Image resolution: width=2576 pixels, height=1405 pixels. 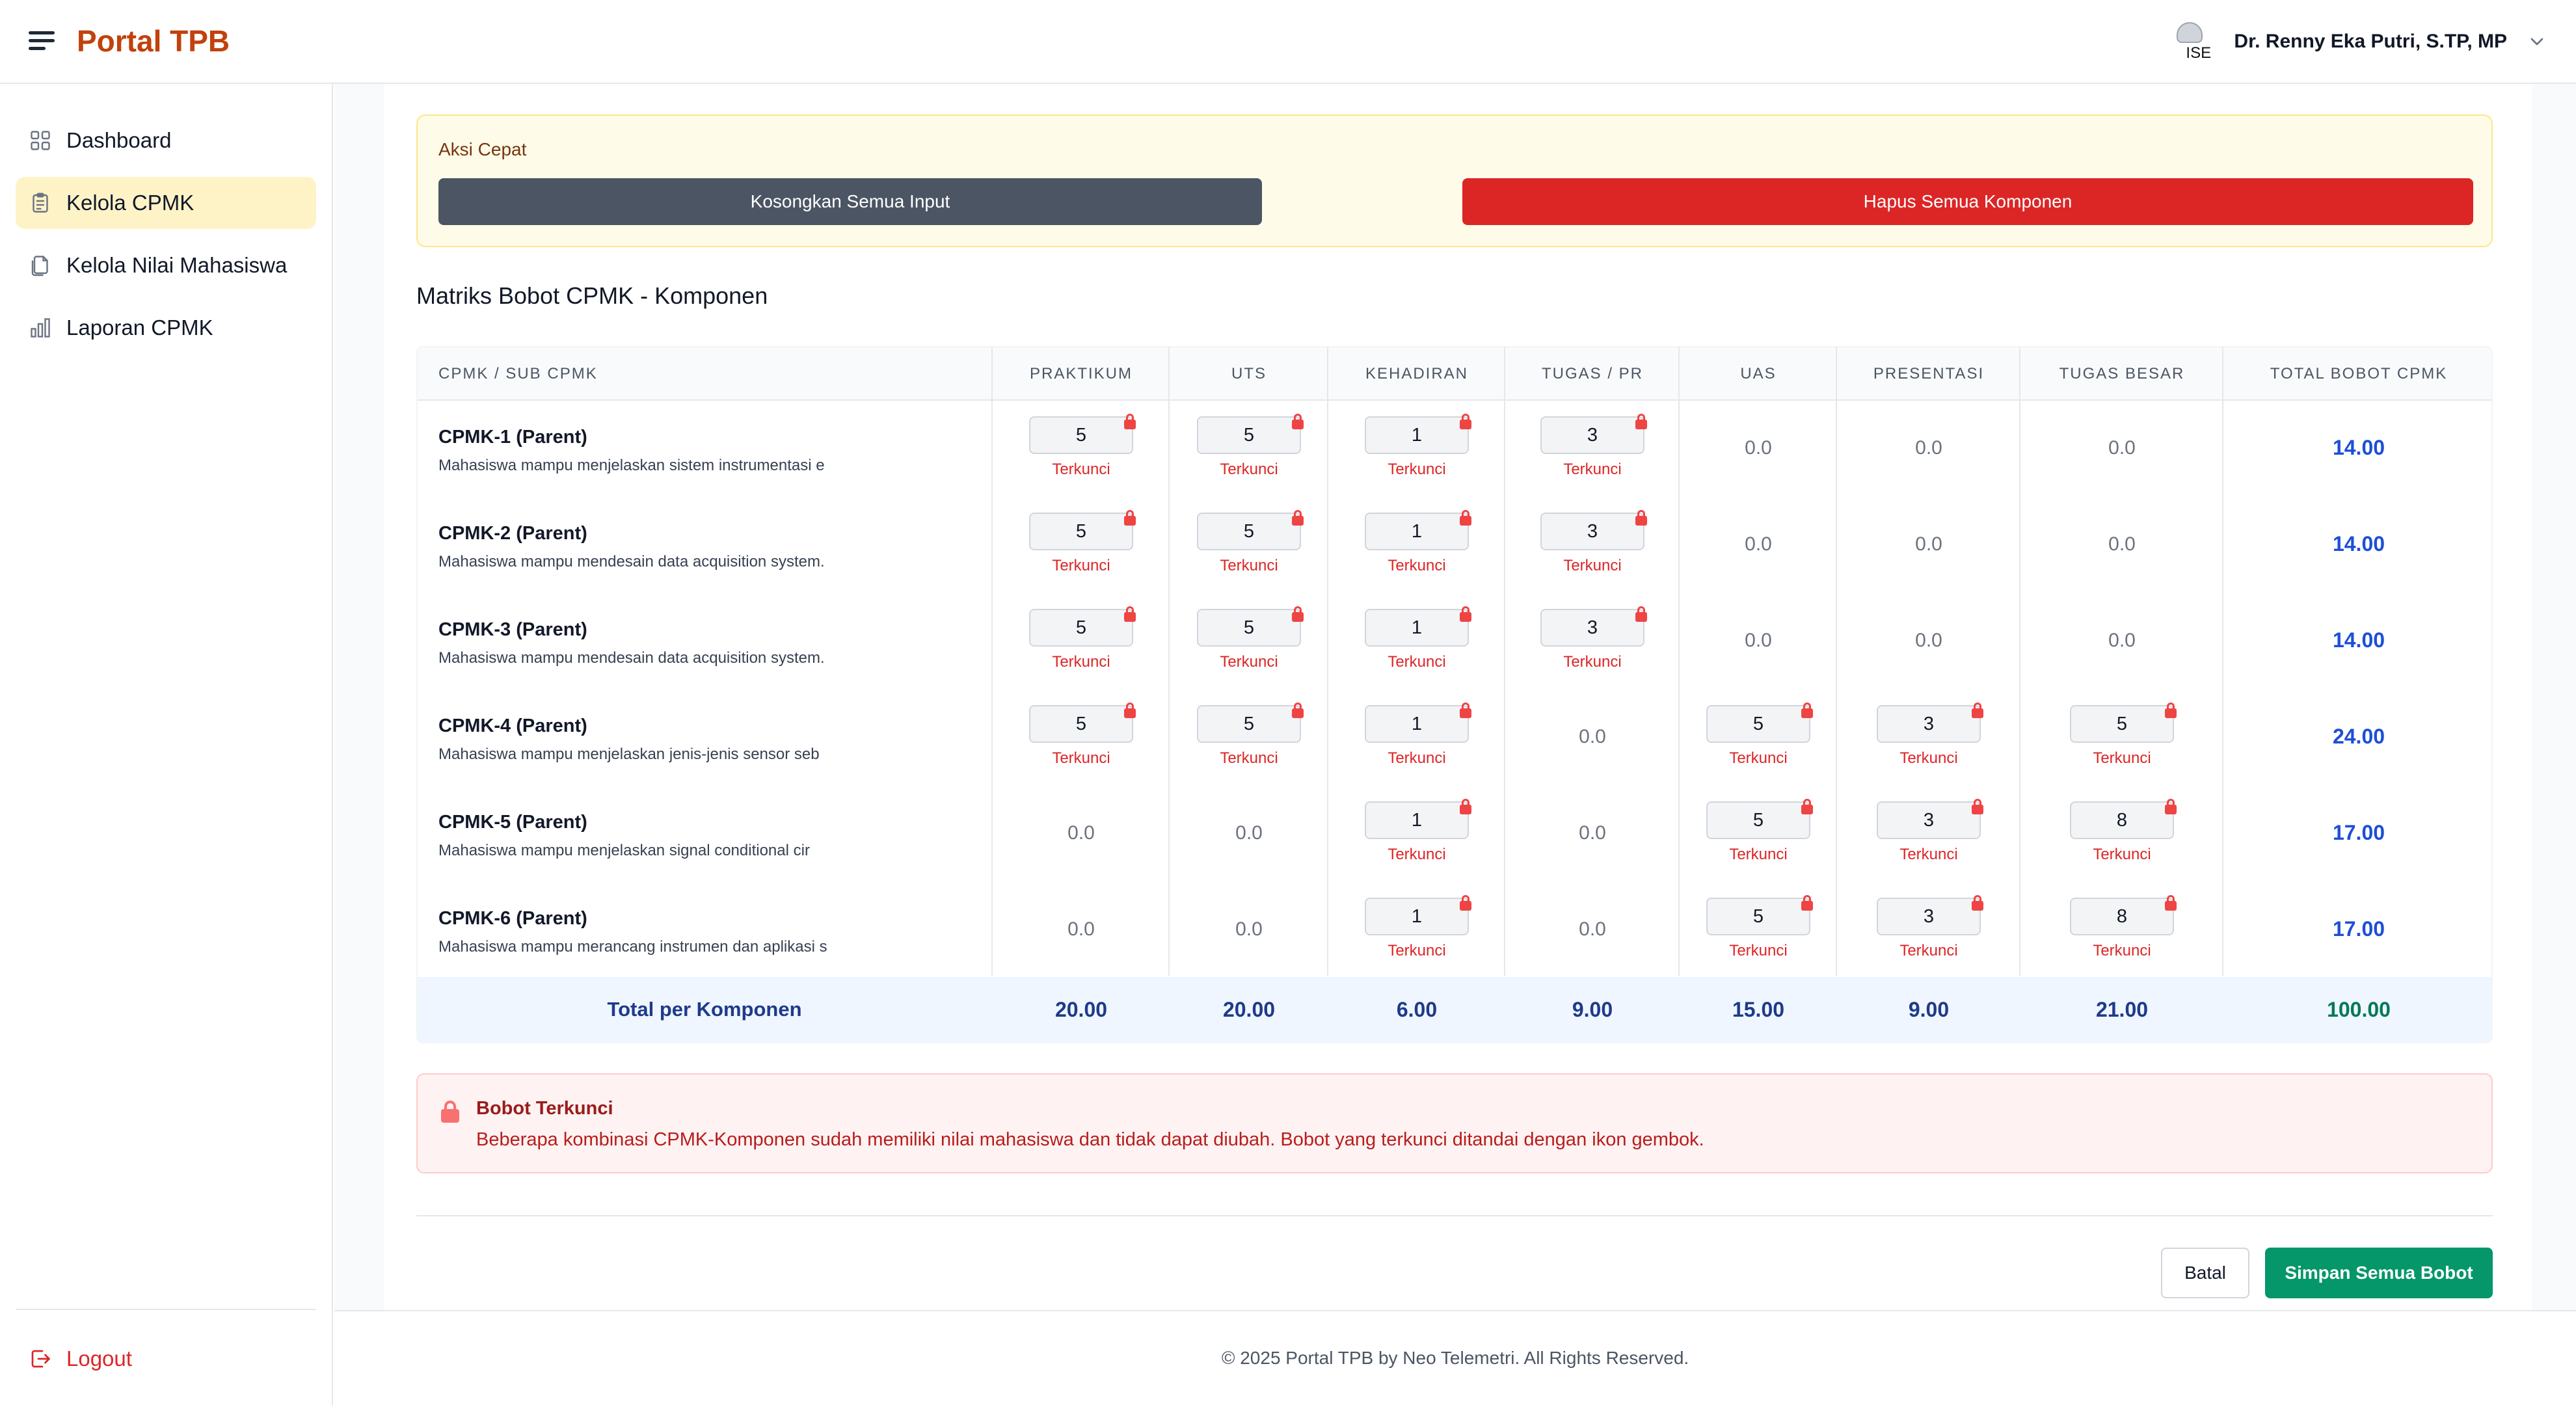 I want to click on sidebar-item-label: Dashboard, so click(x=119, y=140).